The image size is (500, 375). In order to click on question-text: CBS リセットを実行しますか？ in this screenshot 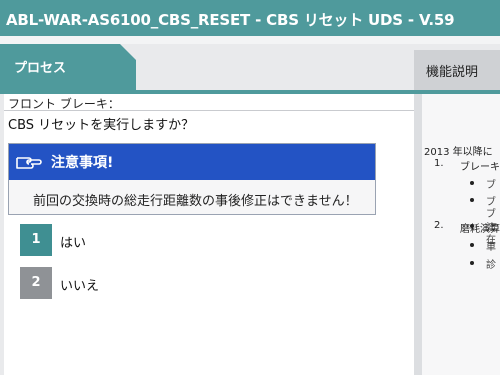, I will do `click(101, 125)`.